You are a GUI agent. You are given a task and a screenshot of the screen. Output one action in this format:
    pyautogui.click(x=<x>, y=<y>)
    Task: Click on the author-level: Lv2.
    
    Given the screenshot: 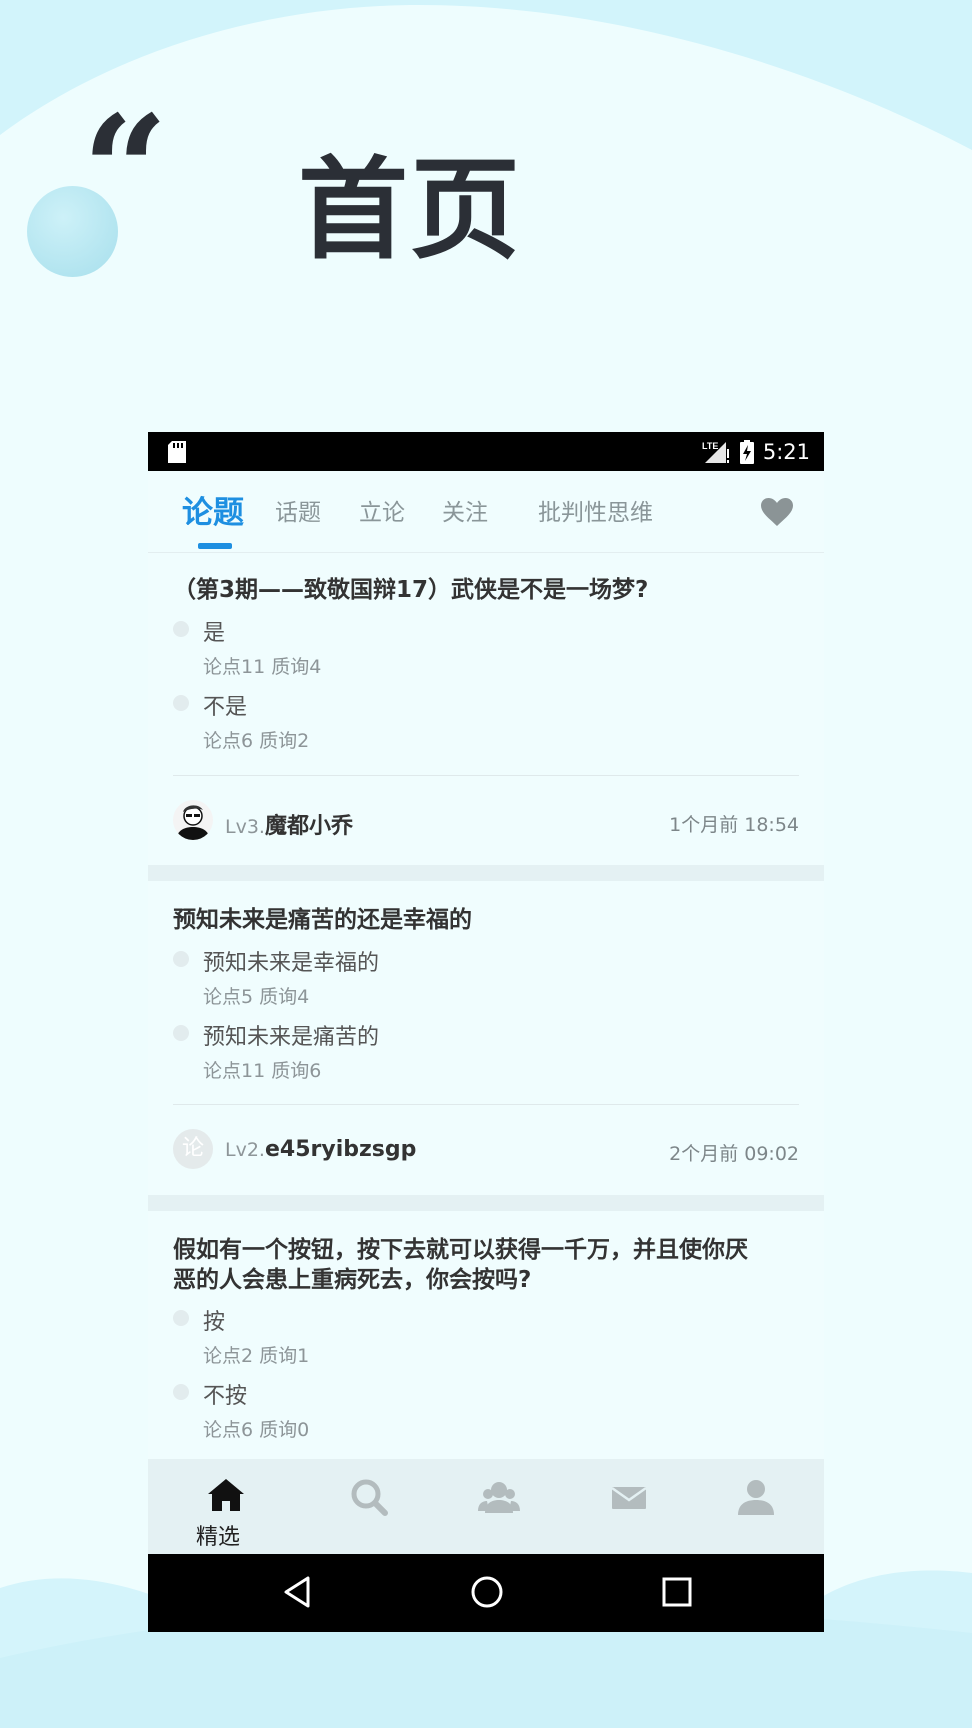 What is the action you would take?
    pyautogui.click(x=245, y=1150)
    